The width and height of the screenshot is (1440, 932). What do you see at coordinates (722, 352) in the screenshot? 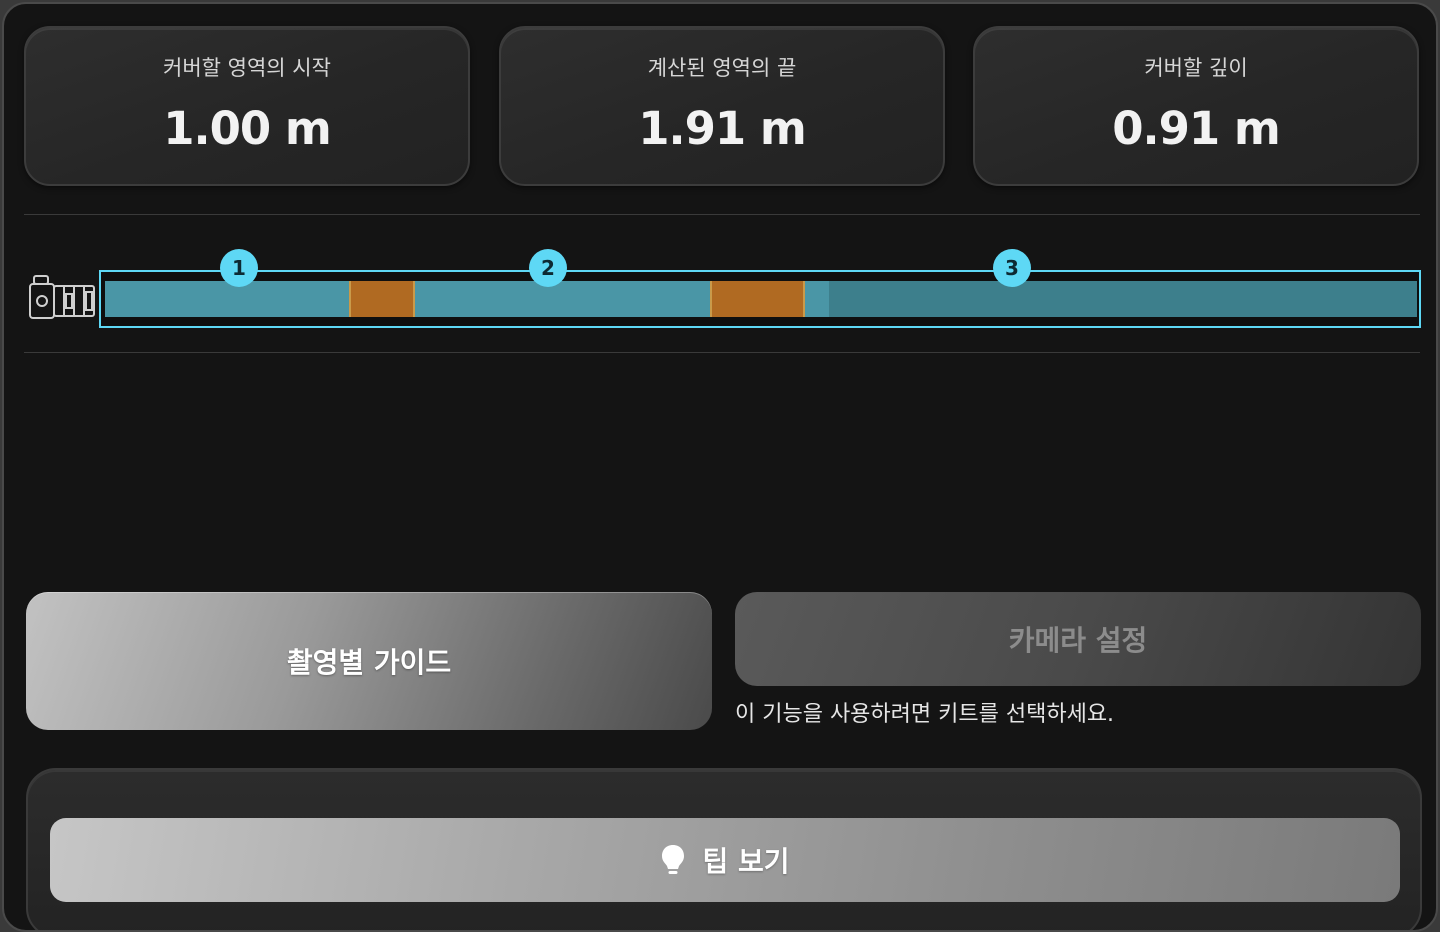
I see `bottom-divider` at bounding box center [722, 352].